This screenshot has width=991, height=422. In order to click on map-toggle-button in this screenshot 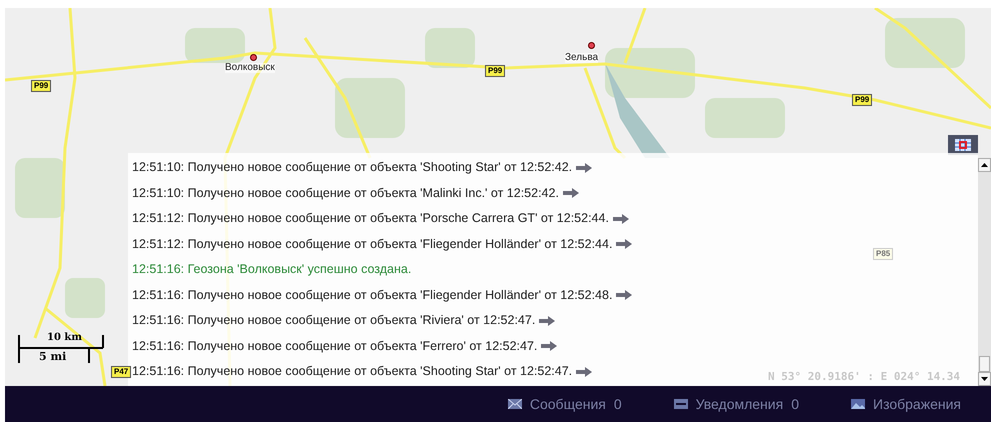, I will do `click(963, 145)`.